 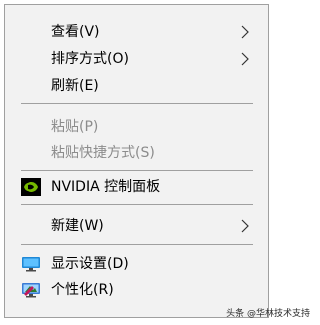 What do you see at coordinates (136, 31) in the screenshot?
I see `menu-item-view: 查看(V)` at bounding box center [136, 31].